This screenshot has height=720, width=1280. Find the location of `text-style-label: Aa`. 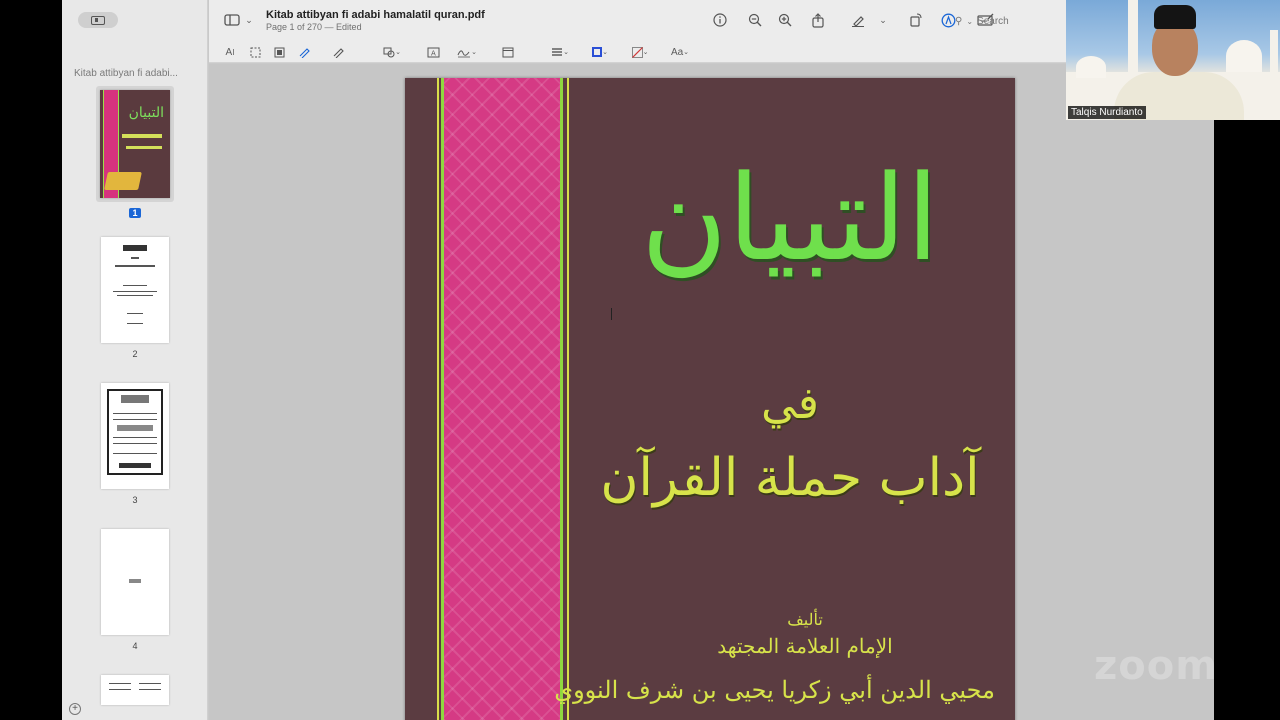

text-style-label: Aa is located at coordinates (677, 52).